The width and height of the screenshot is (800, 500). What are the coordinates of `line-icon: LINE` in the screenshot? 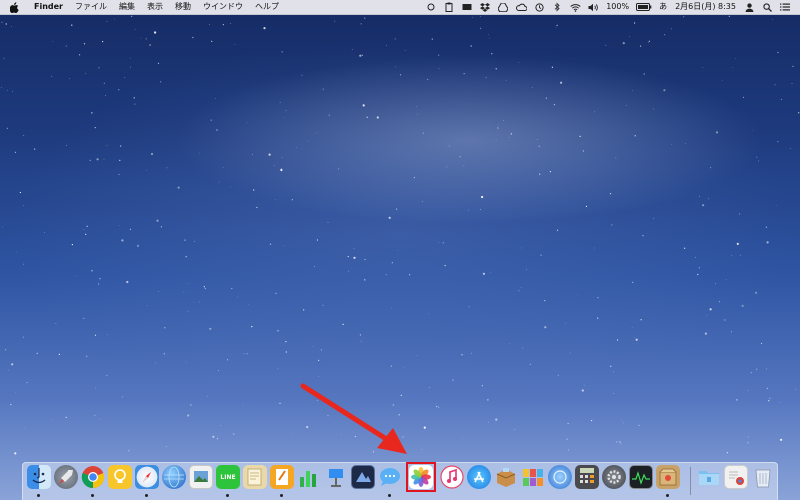 It's located at (228, 477).